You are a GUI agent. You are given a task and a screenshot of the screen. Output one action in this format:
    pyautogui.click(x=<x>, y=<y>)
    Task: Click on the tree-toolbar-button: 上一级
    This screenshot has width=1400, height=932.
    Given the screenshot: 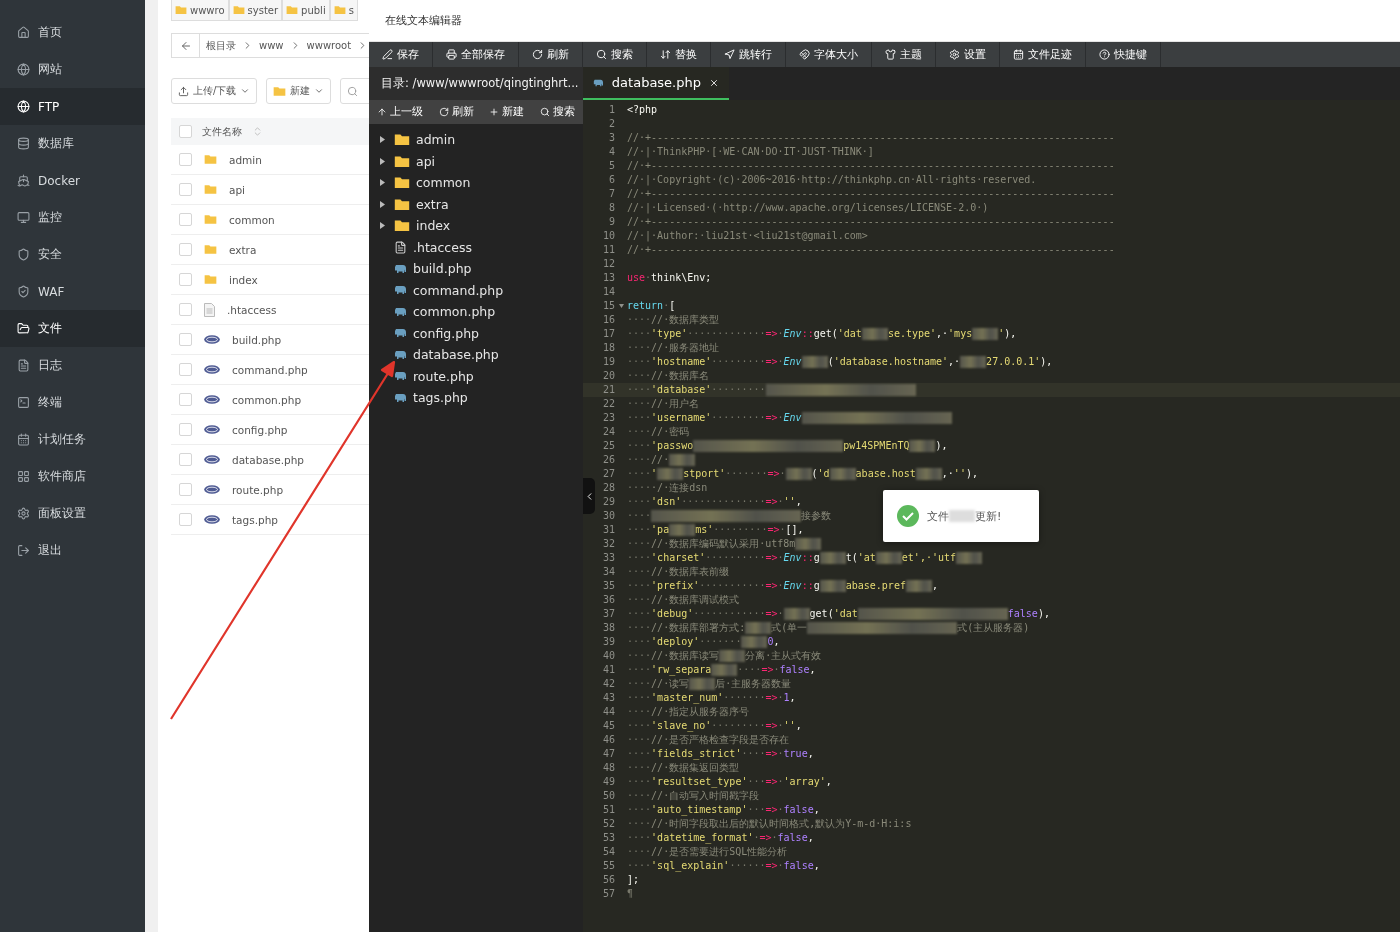 What is the action you would take?
    pyautogui.click(x=400, y=112)
    